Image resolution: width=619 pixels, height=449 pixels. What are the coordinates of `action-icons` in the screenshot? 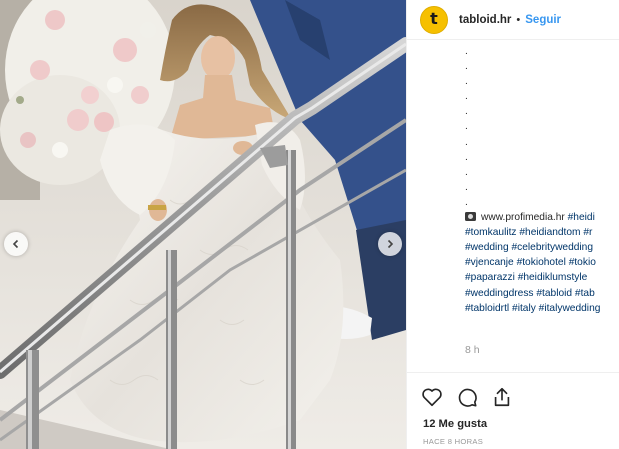 It's located at (467, 397).